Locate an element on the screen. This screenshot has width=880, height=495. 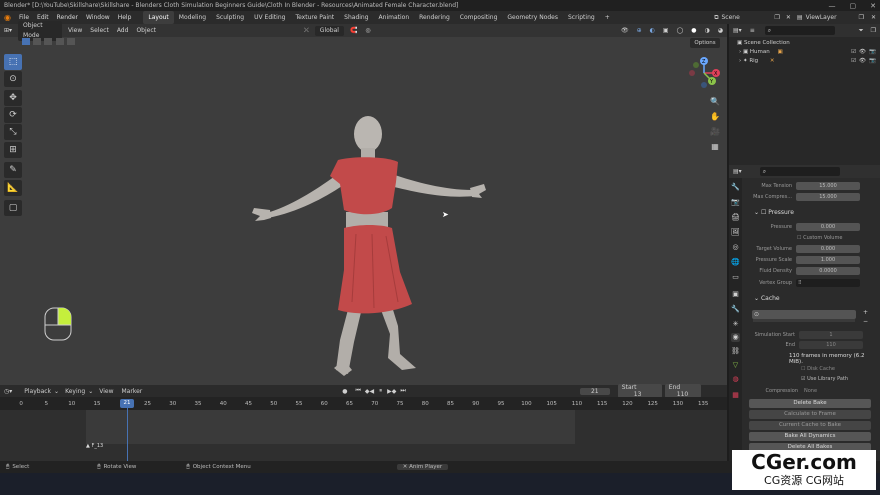
simulation-start-field: 1 is located at coordinates (831, 335).